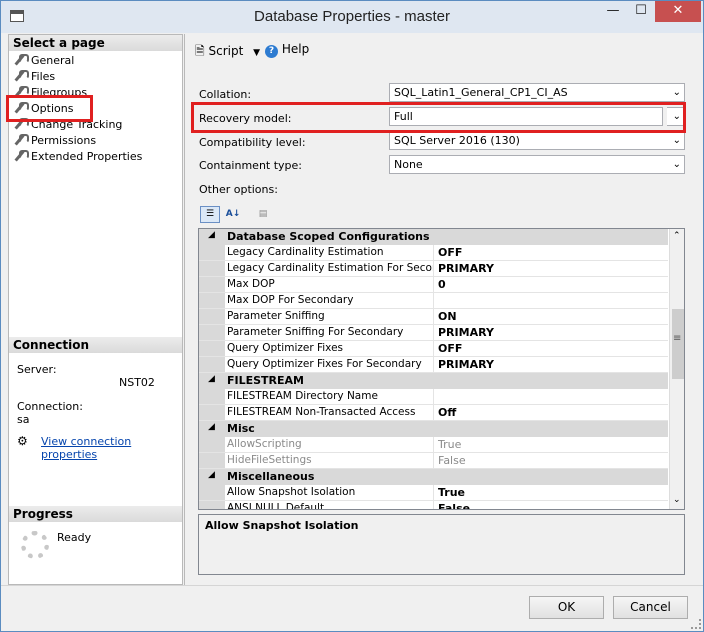 Image resolution: width=704 pixels, height=632 pixels. I want to click on grid-property-row: Parameter Sniffing ON, so click(433, 317).